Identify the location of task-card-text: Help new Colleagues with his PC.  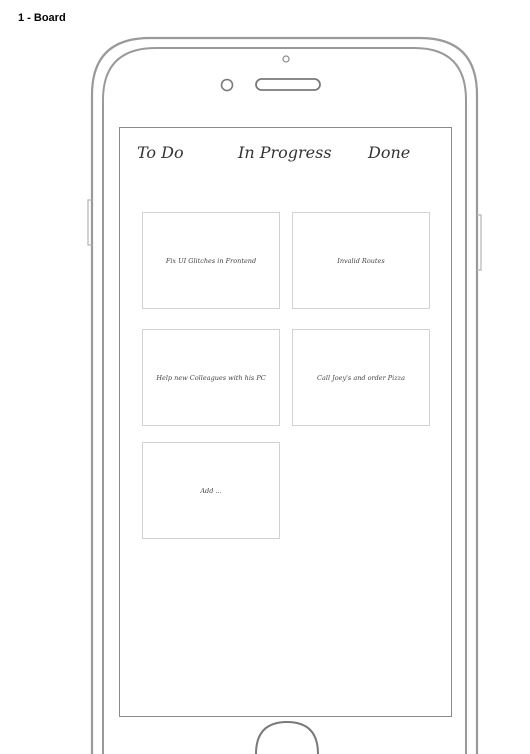
(211, 377).